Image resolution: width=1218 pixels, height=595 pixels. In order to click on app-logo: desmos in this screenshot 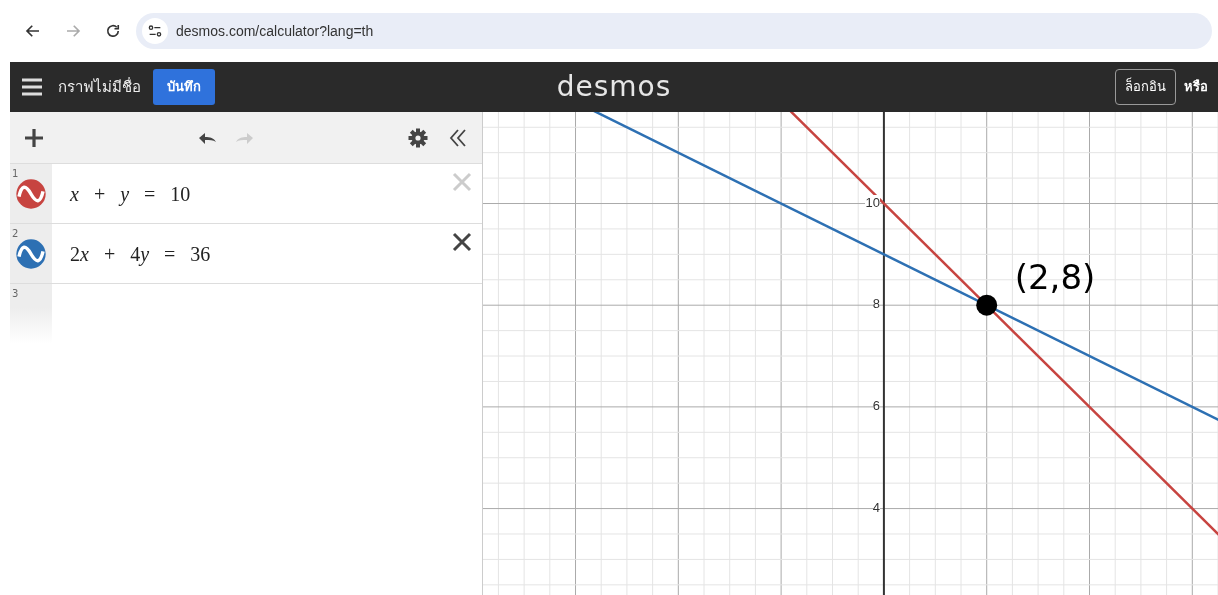, I will do `click(614, 87)`.